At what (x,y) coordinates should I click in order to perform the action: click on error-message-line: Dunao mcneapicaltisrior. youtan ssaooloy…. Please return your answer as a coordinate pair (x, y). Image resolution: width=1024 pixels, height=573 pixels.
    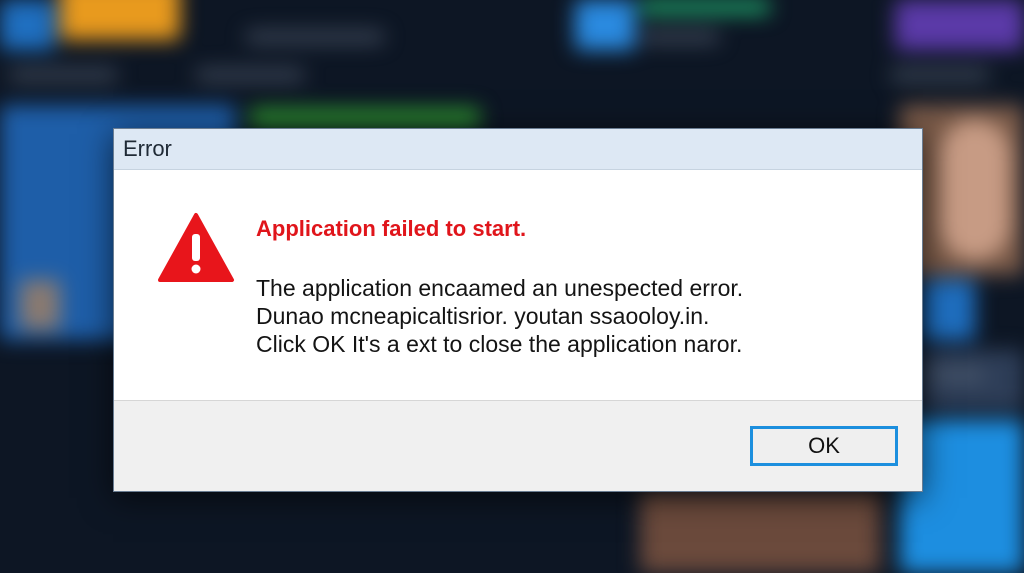
    Looking at the image, I should click on (483, 316).